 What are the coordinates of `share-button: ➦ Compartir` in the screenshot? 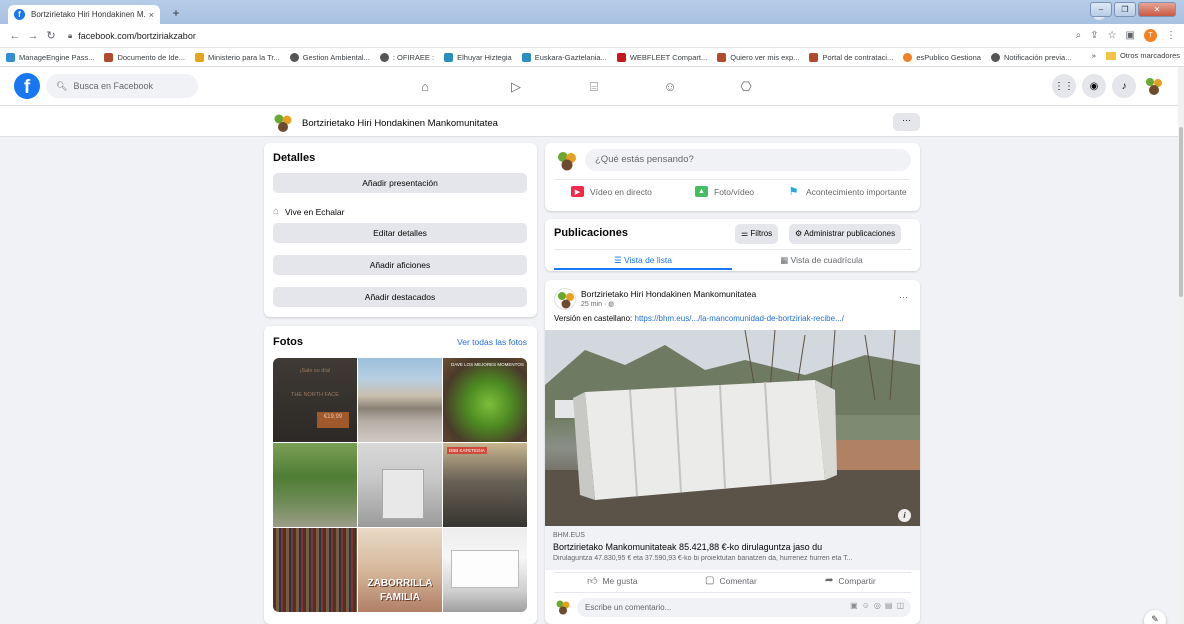 It's located at (850, 580).